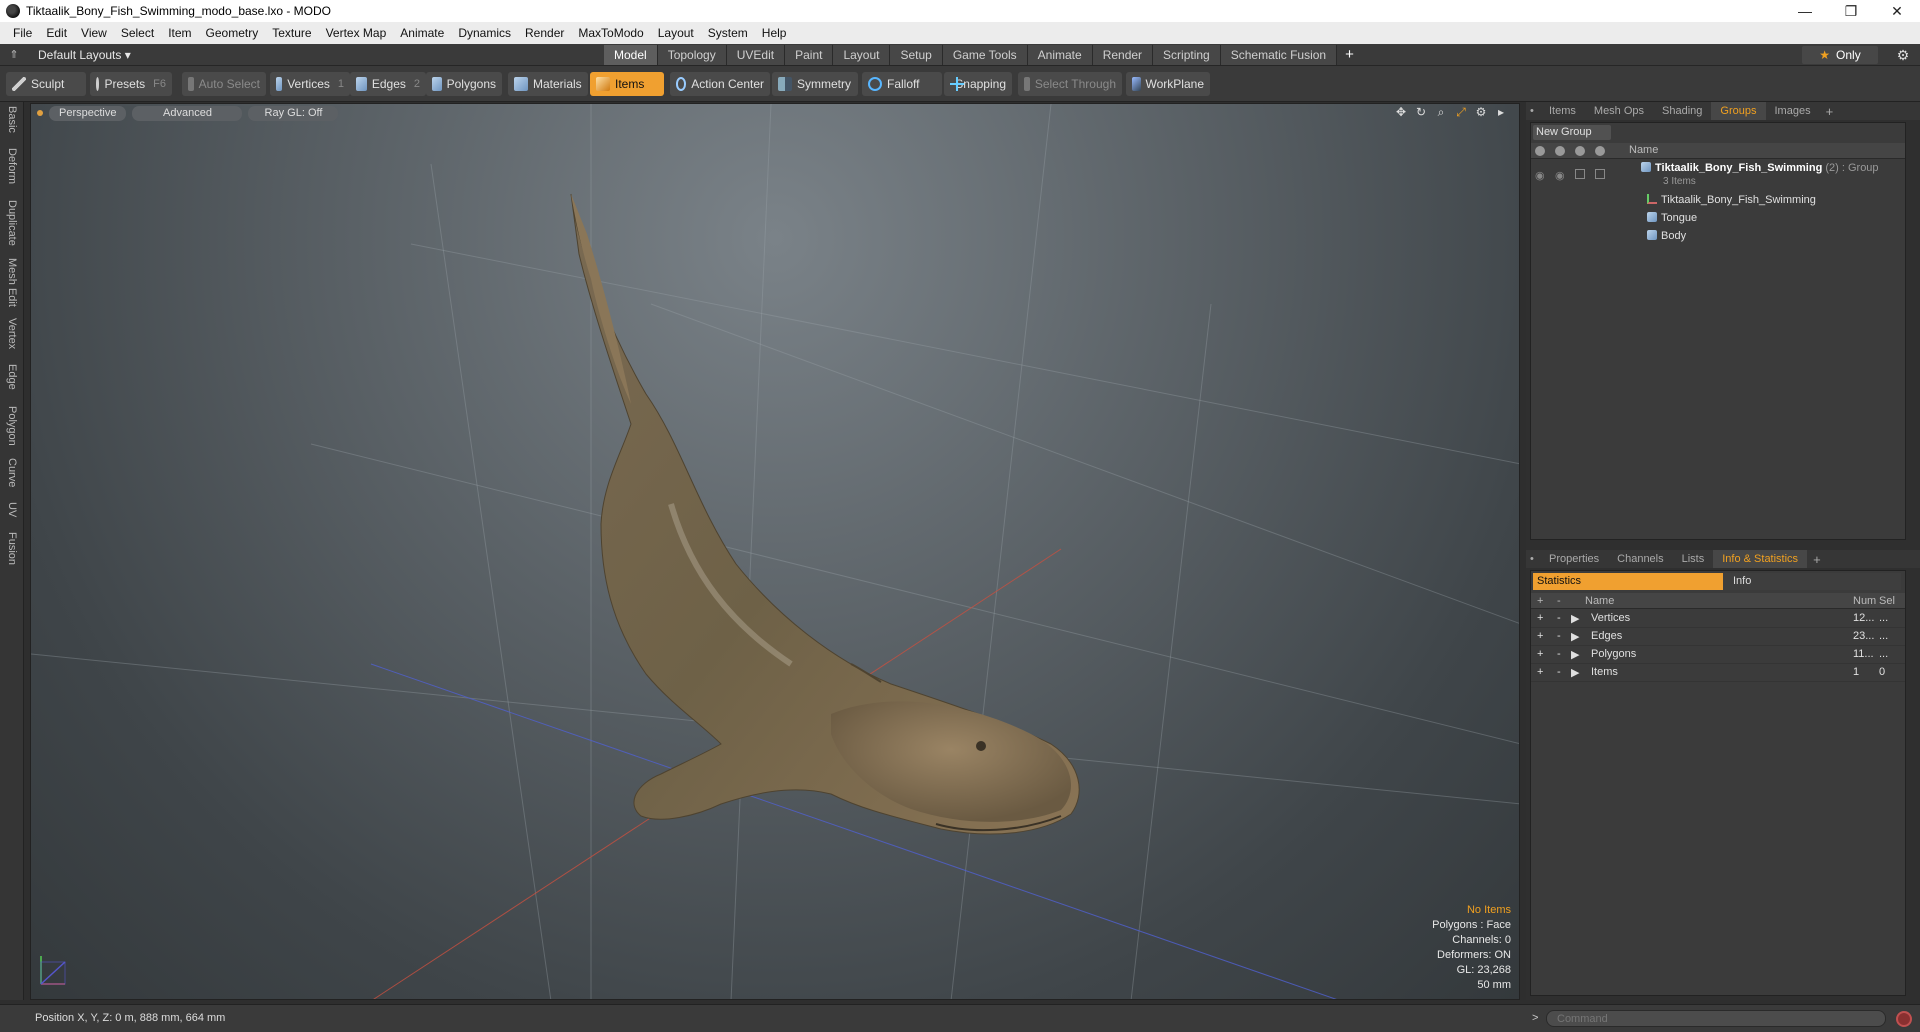 The height and width of the screenshot is (1032, 1920). What do you see at coordinates (1718, 673) in the screenshot?
I see `table-row: + - ▶ Items 1 0` at bounding box center [1718, 673].